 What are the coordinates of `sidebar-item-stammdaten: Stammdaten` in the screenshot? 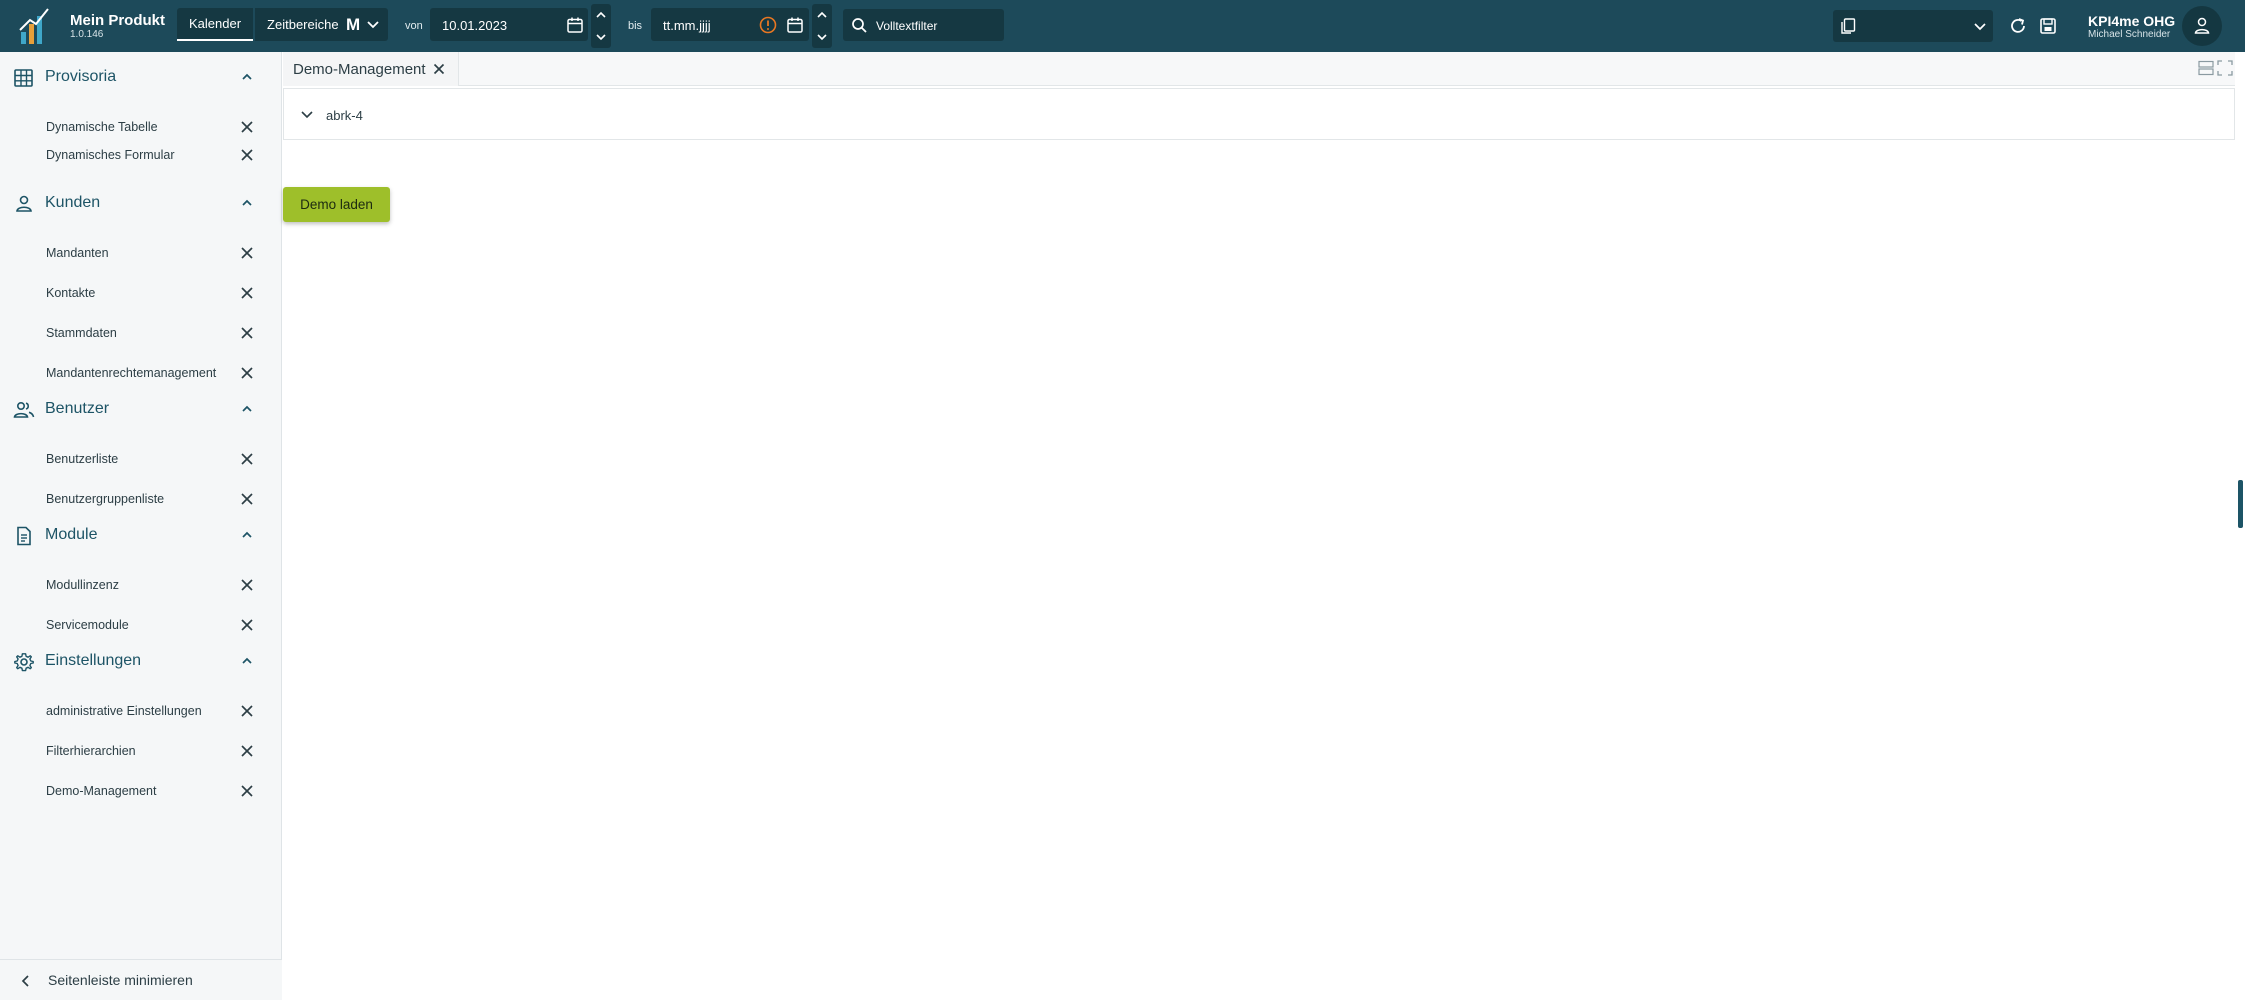 It's located at (141, 333).